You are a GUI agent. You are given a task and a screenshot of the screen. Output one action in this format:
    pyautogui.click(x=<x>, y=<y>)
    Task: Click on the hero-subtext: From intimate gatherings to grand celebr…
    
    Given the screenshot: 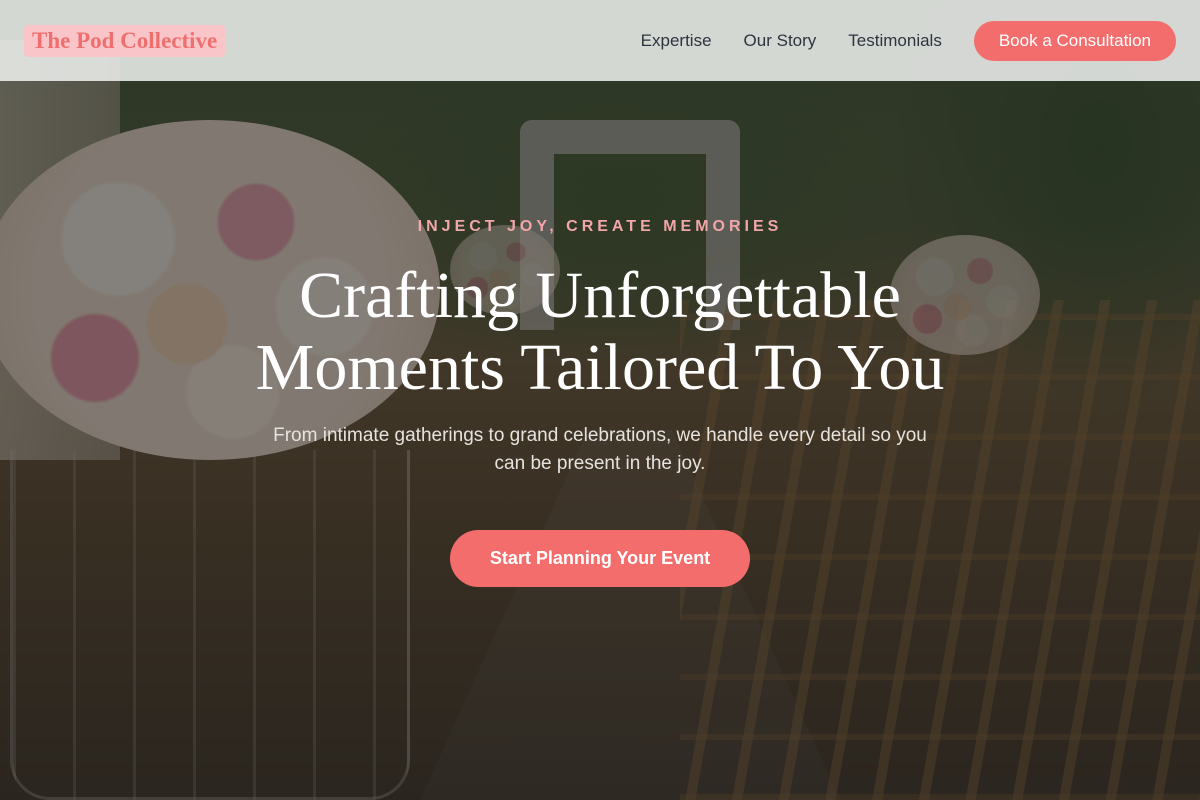 What is the action you would take?
    pyautogui.click(x=600, y=449)
    